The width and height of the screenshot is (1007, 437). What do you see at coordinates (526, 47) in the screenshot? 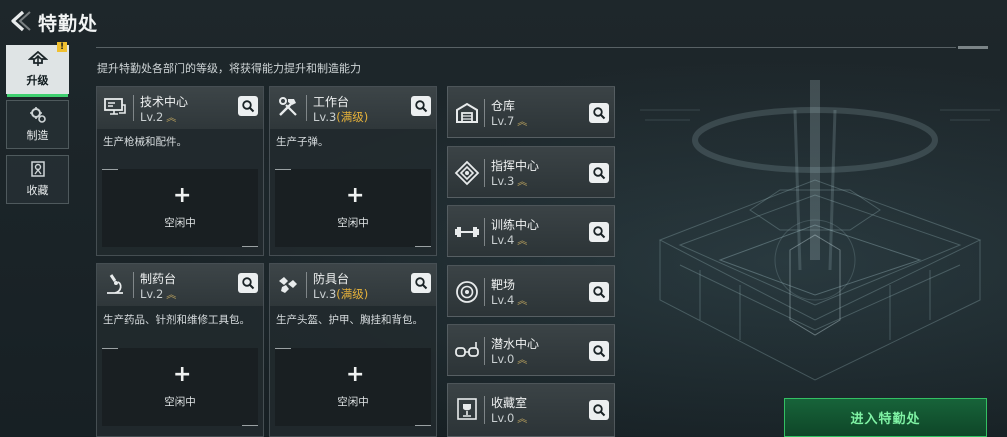
I see `divider` at bounding box center [526, 47].